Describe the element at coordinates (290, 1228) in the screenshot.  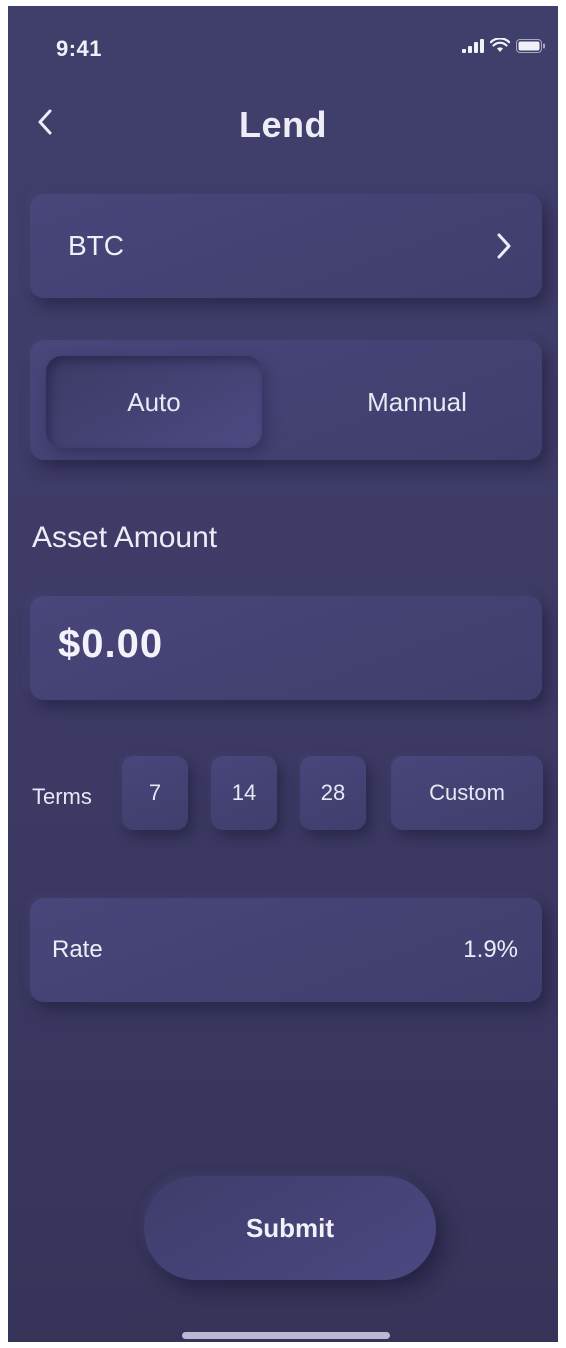
I see `submit-button: Submit` at that location.